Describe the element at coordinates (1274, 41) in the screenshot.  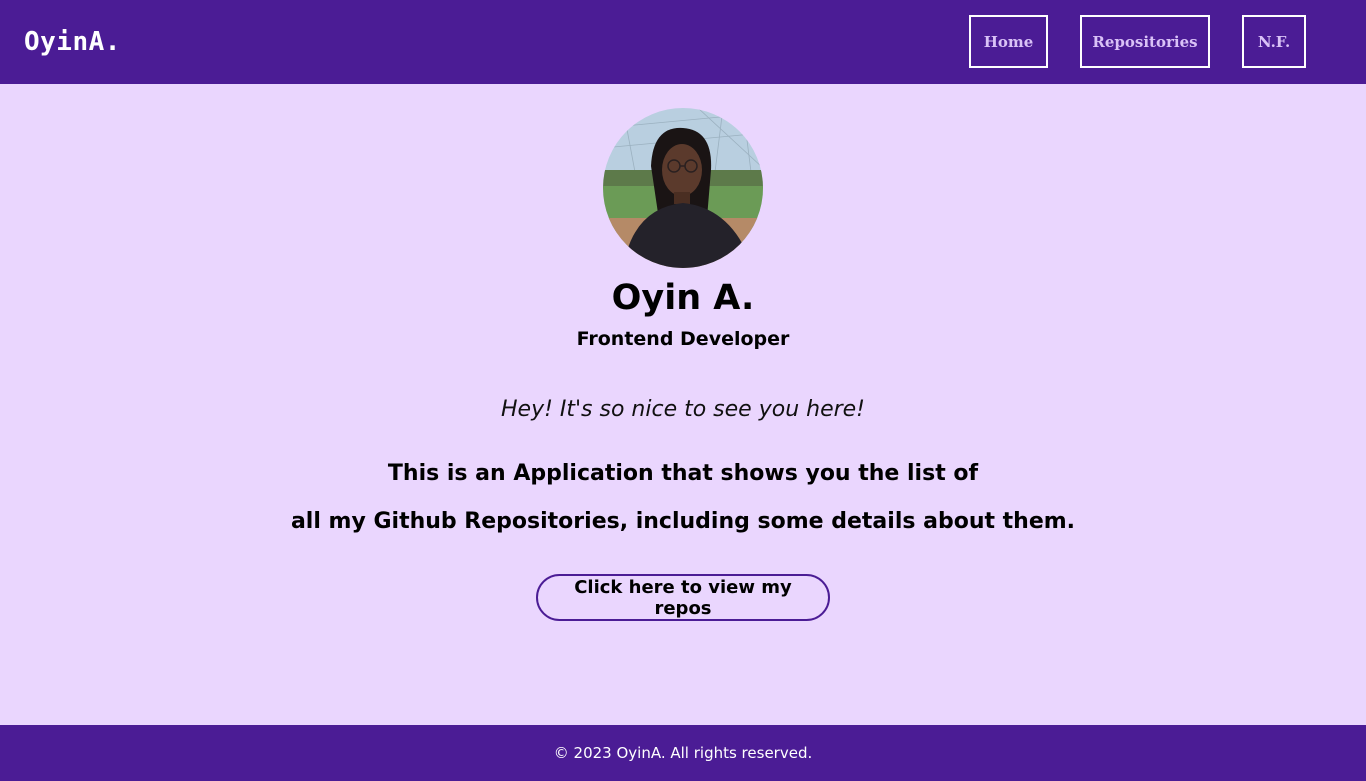
I see `nav-nf-button: N.F.` at that location.